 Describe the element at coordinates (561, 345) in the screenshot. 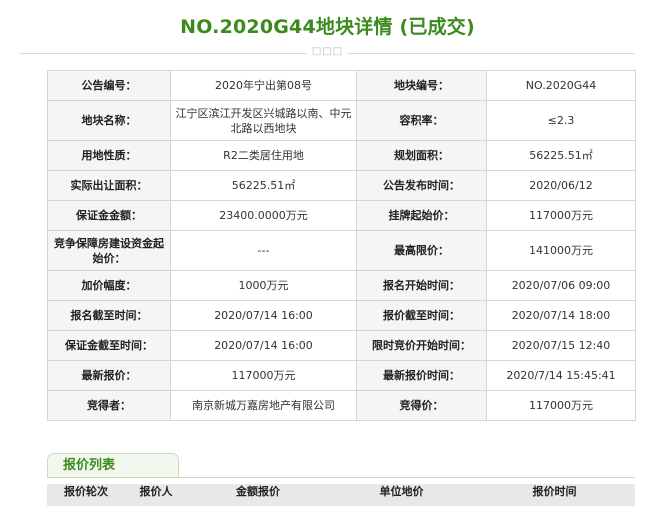

I see `timed-bidding-start-value: 2020/07/15 12:40` at that location.